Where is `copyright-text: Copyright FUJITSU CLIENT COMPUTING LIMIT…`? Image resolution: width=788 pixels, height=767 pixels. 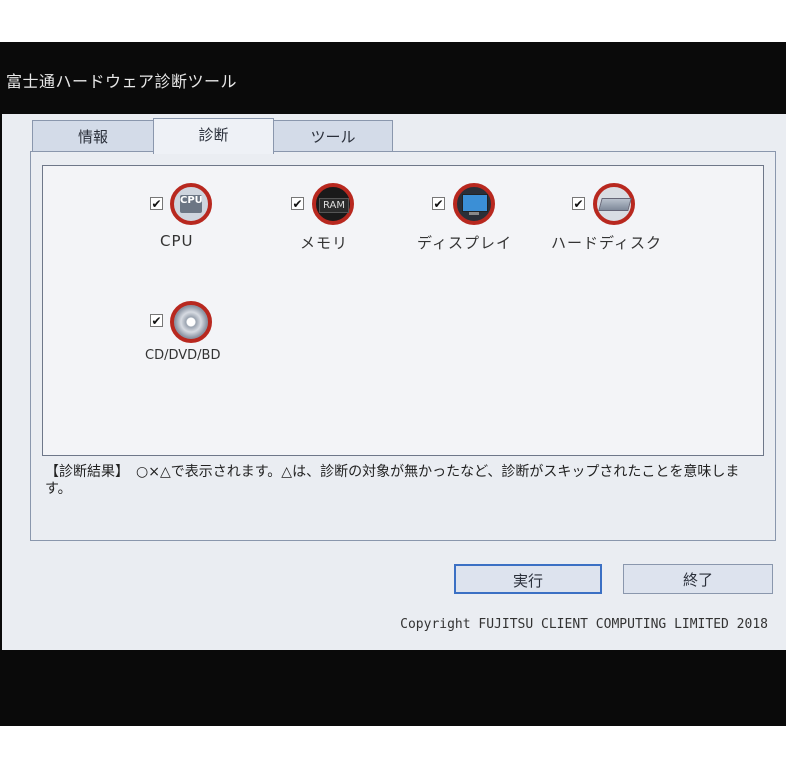 copyright-text: Copyright FUJITSU CLIENT COMPUTING LIMIT… is located at coordinates (584, 624).